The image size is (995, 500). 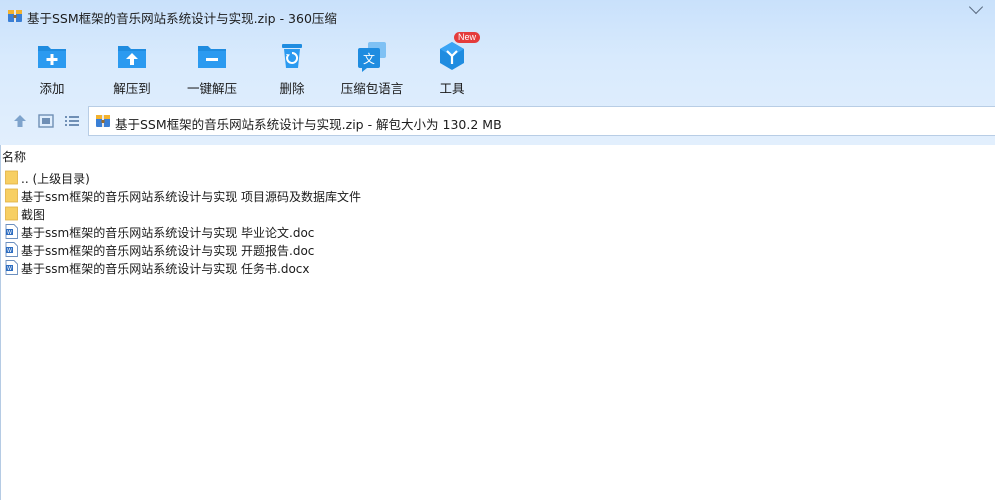 I want to click on up-arrow-icon, so click(x=20, y=121).